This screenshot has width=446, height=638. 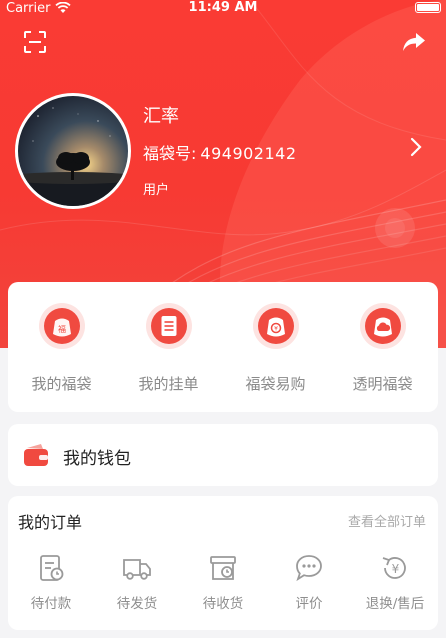 What do you see at coordinates (51, 604) in the screenshot?
I see `order-status-label: 待付款` at bounding box center [51, 604].